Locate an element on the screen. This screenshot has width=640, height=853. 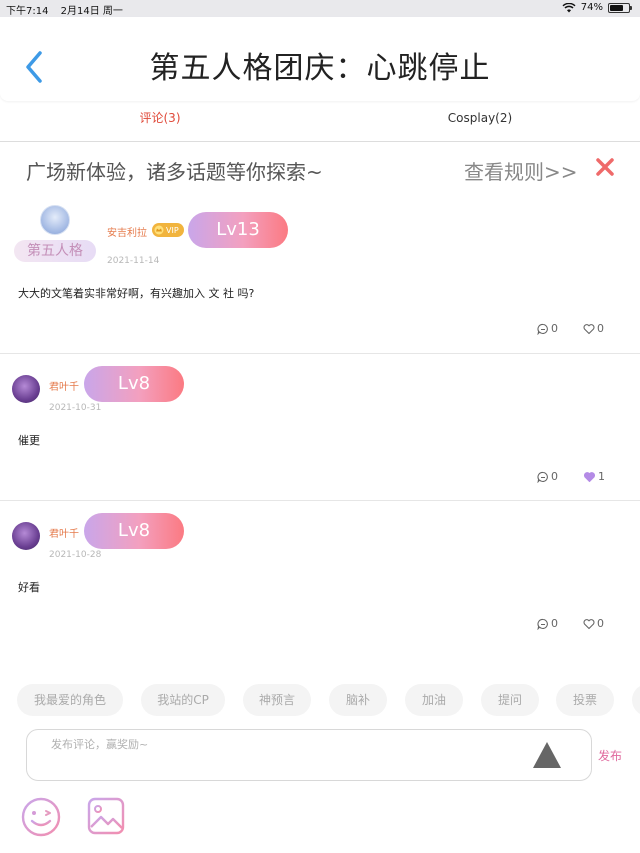
topic-chip: 我站的CP is located at coordinates (183, 700).